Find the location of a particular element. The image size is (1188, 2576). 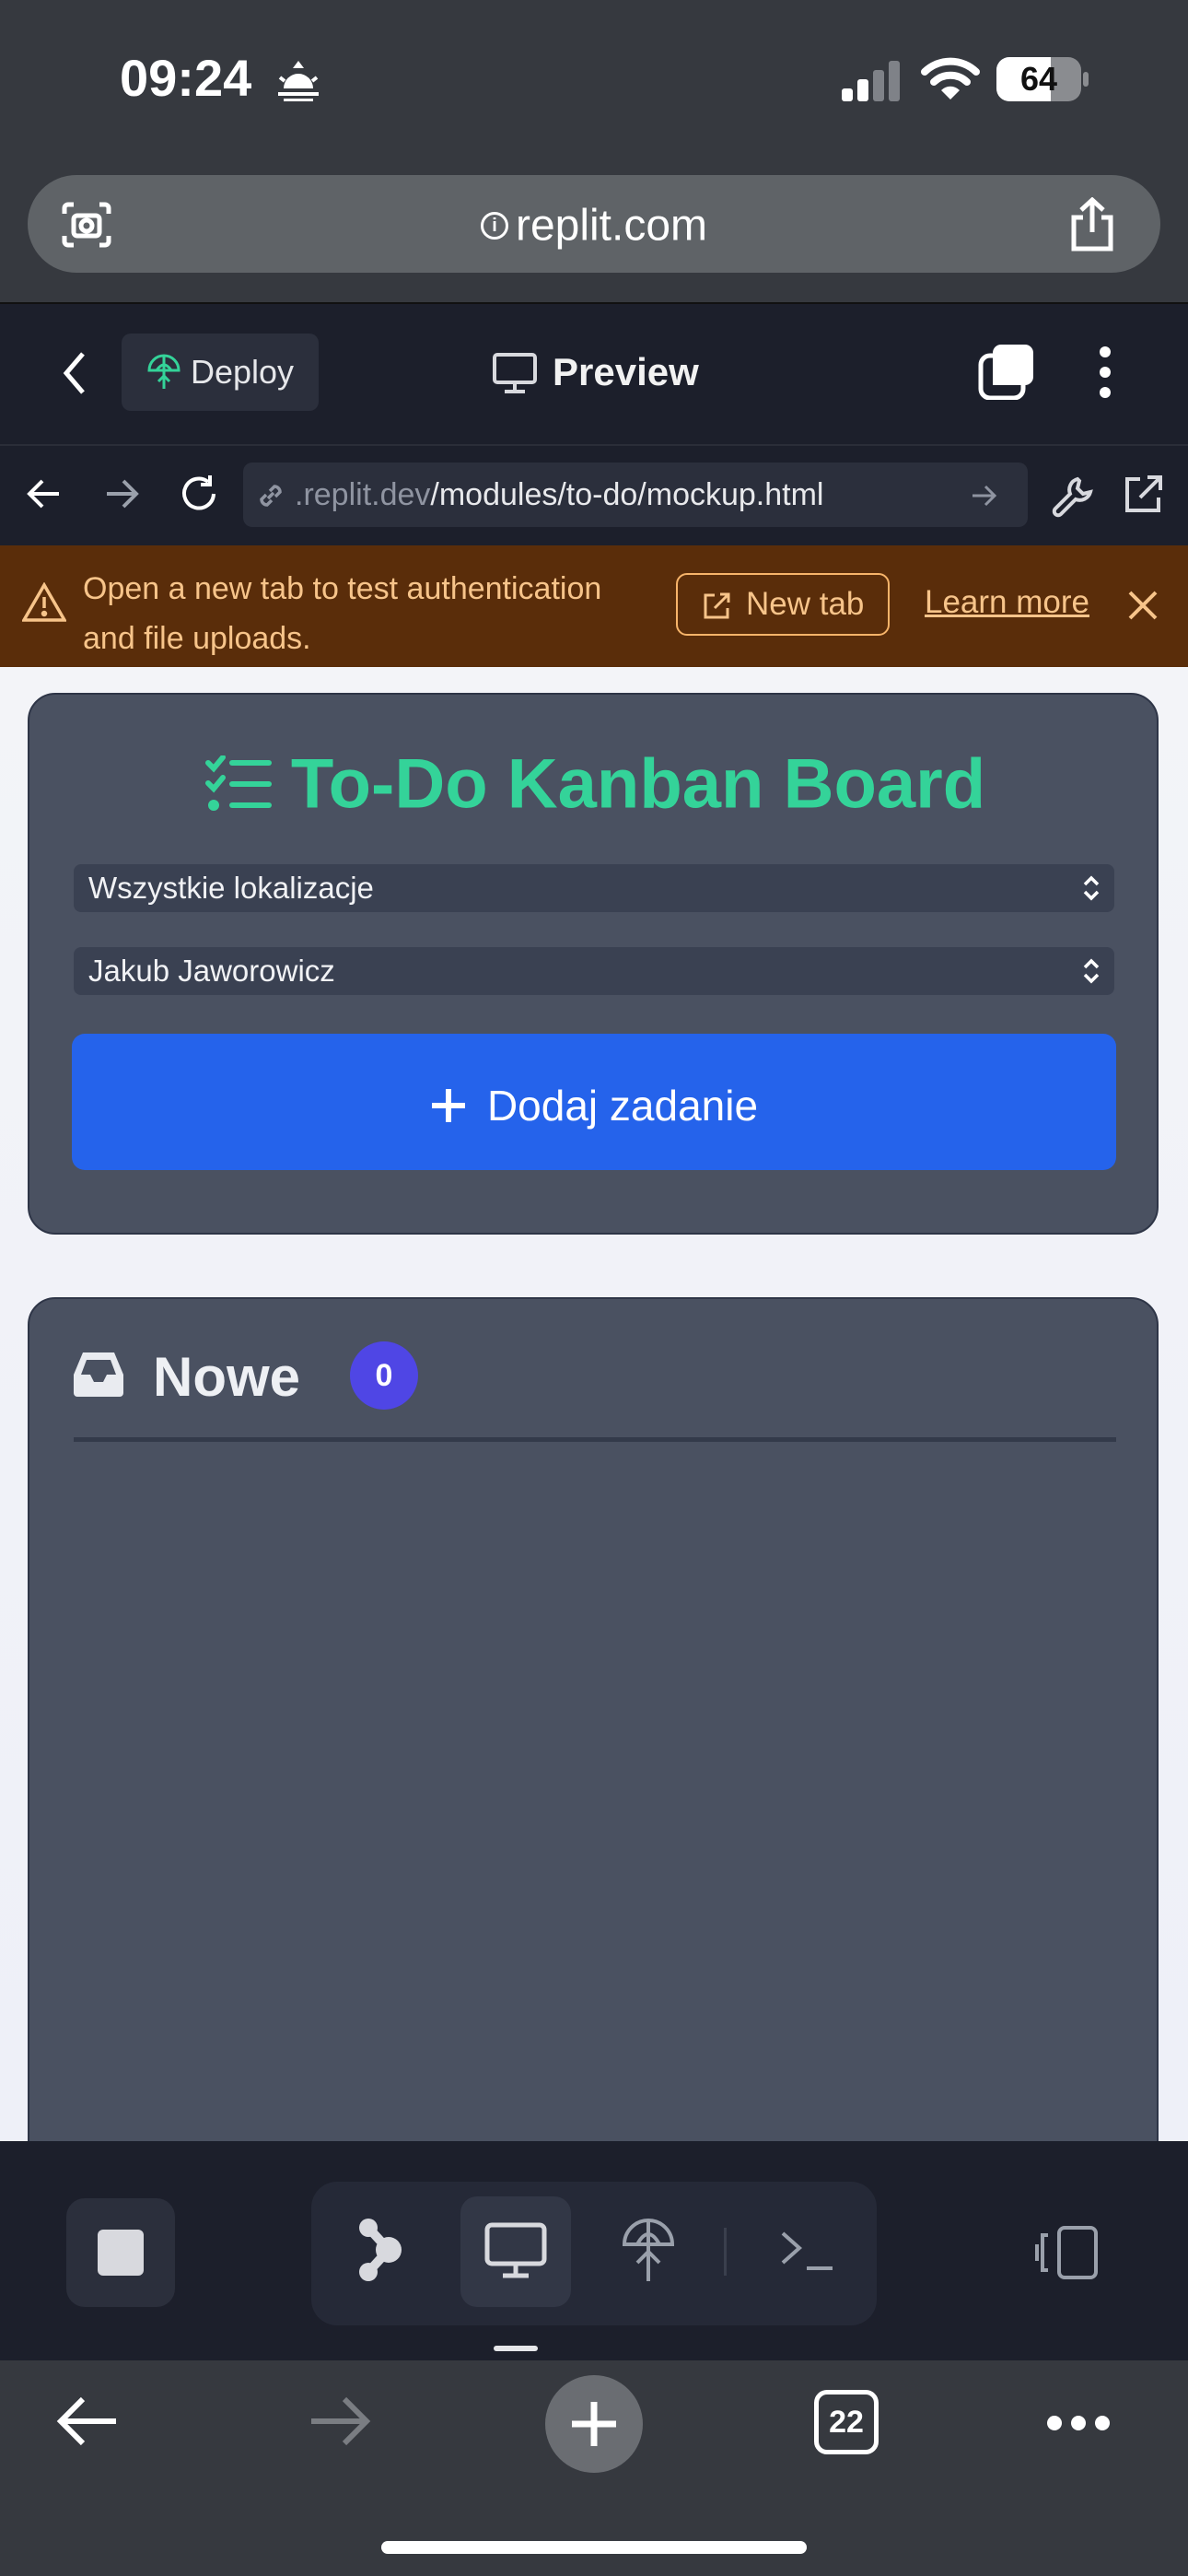

wifi-icon is located at coordinates (951, 79).